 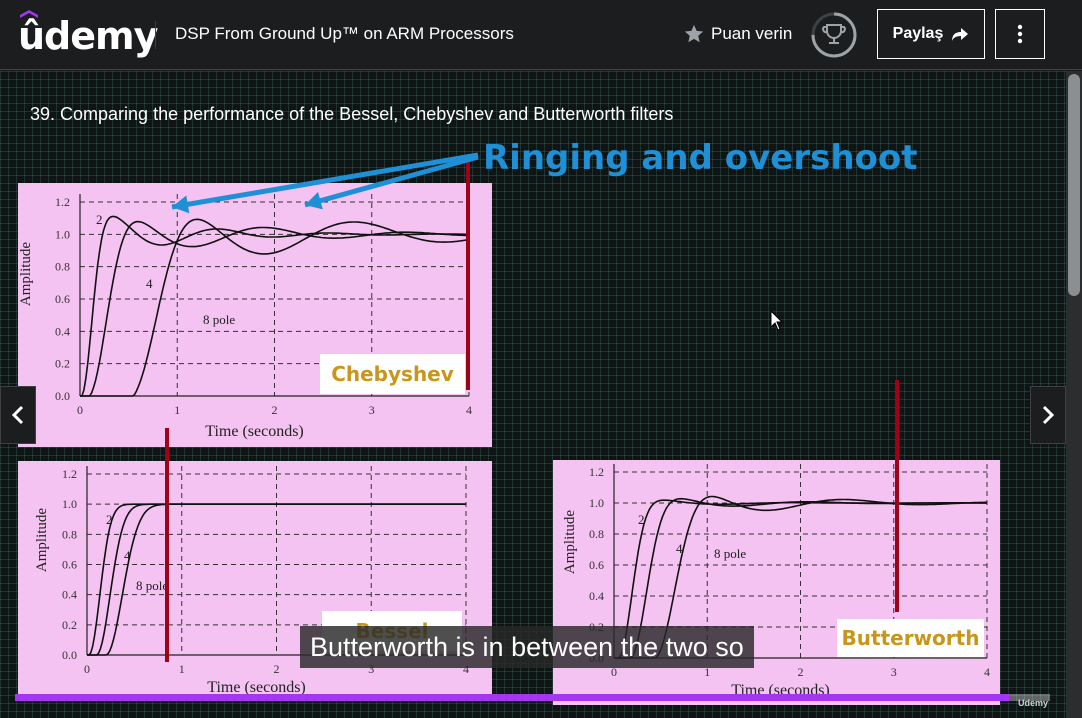 I want to click on udemy-watermark: Udemy, so click(x=1033, y=703).